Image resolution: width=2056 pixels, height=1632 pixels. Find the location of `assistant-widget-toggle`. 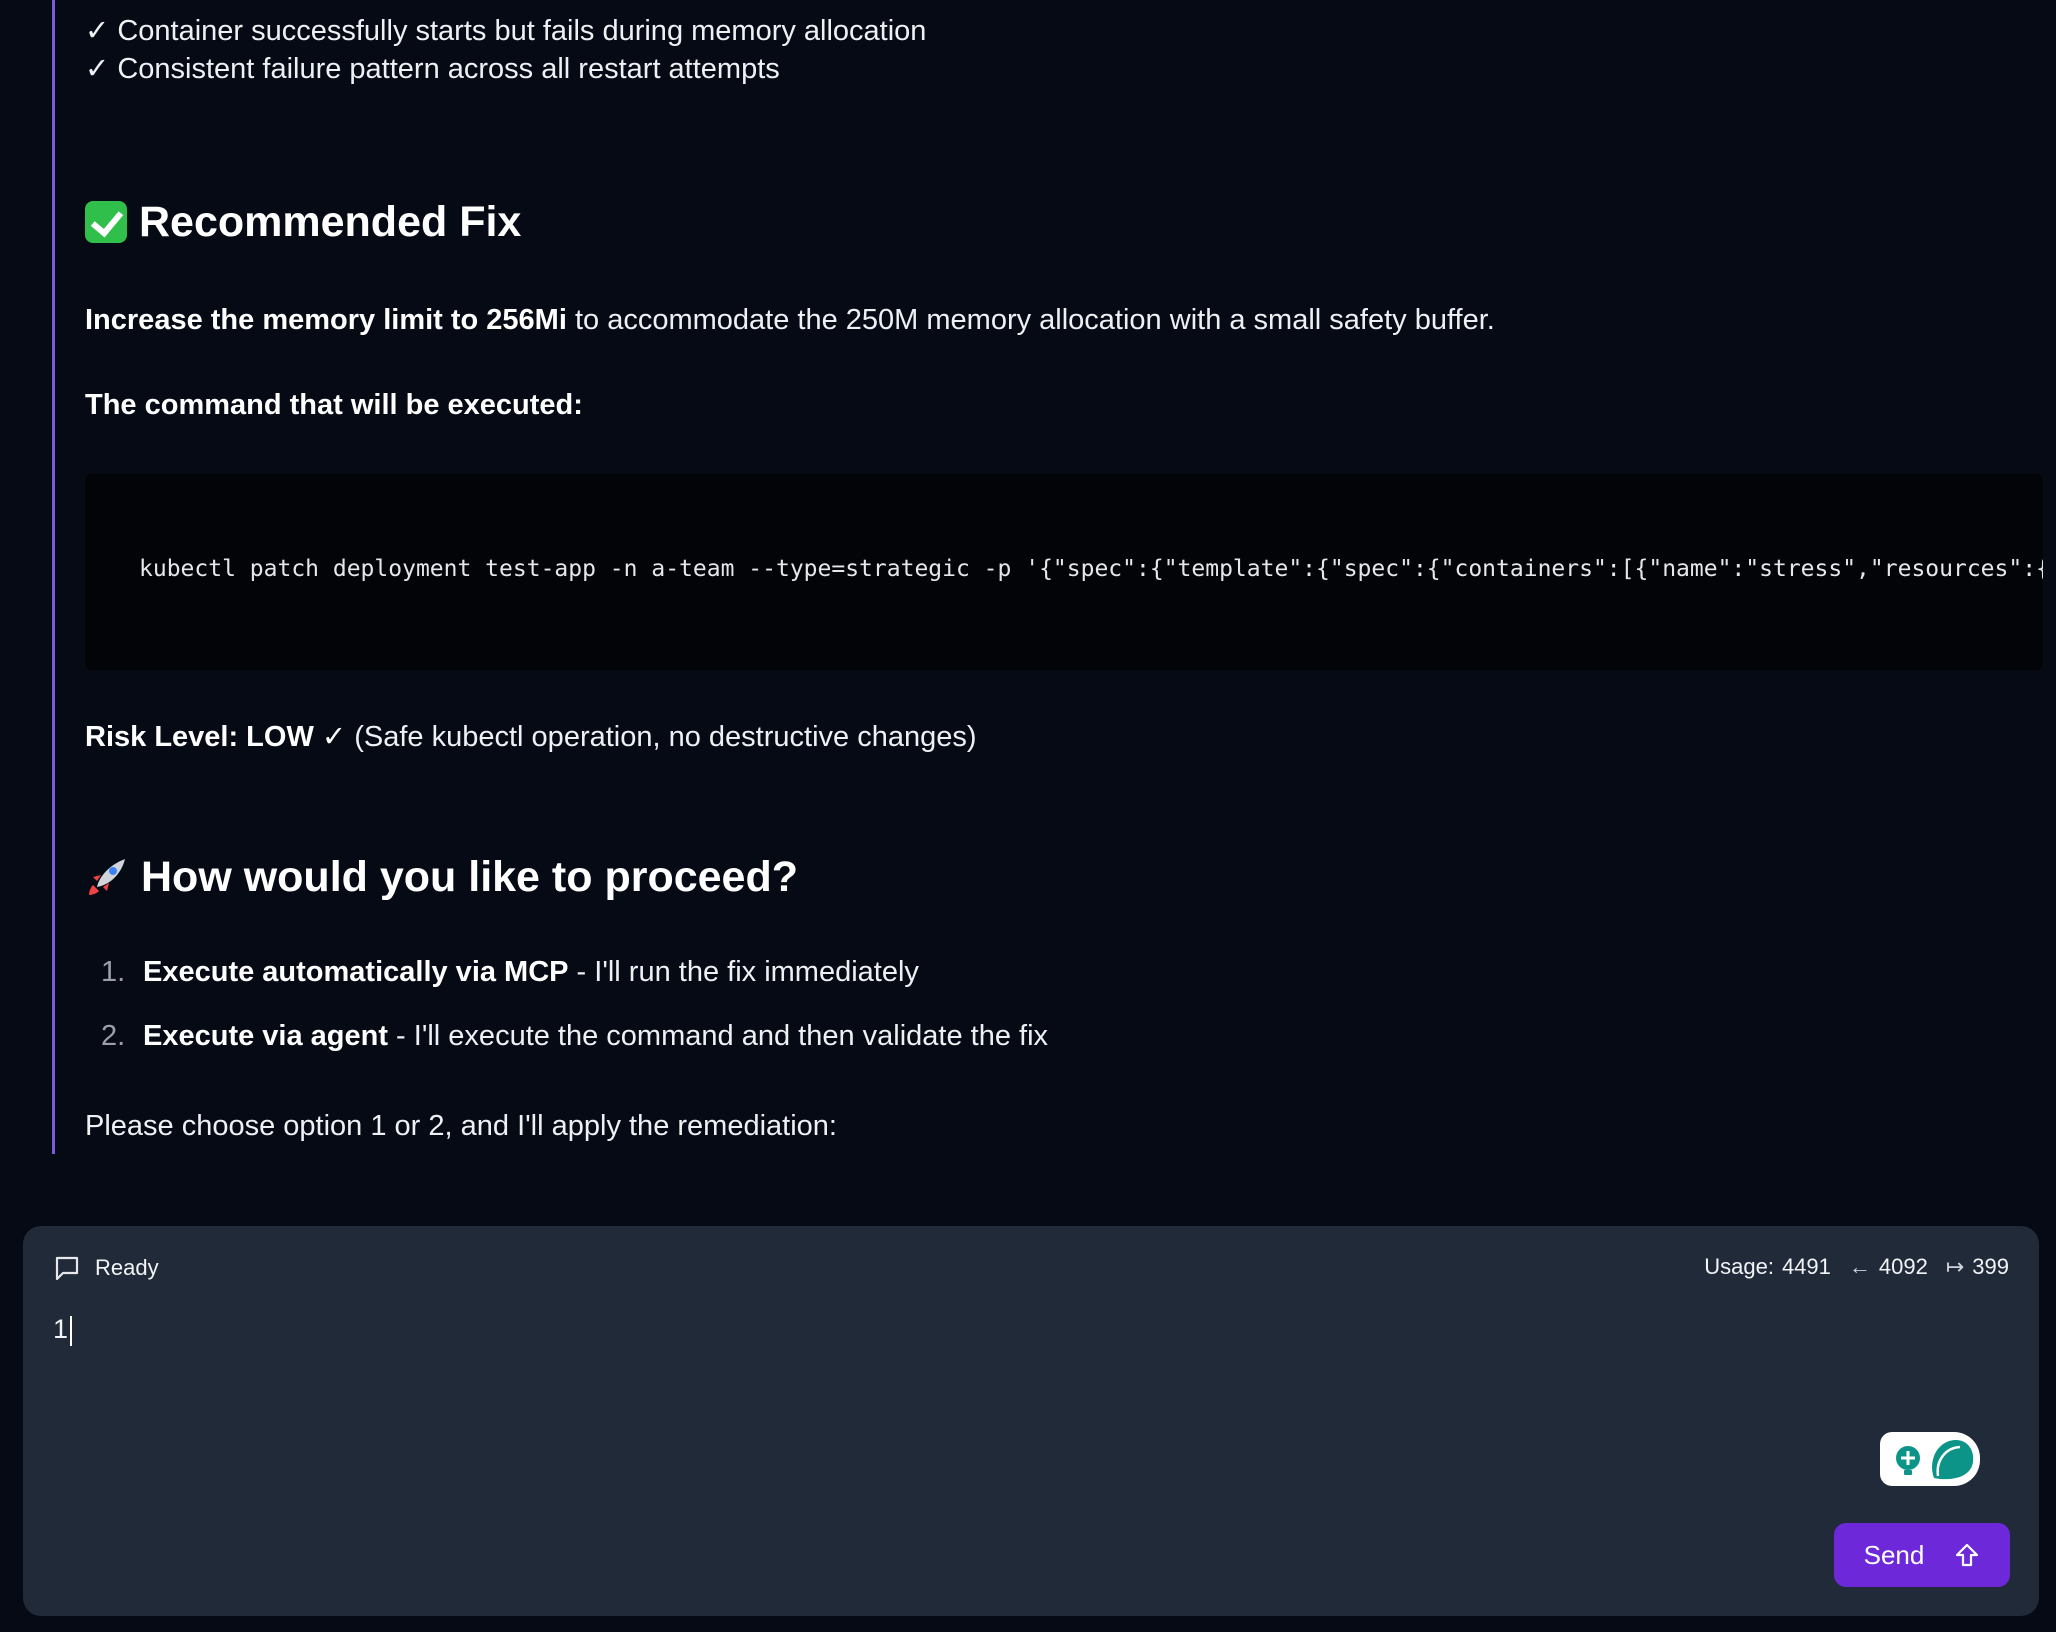

assistant-widget-toggle is located at coordinates (1930, 1459).